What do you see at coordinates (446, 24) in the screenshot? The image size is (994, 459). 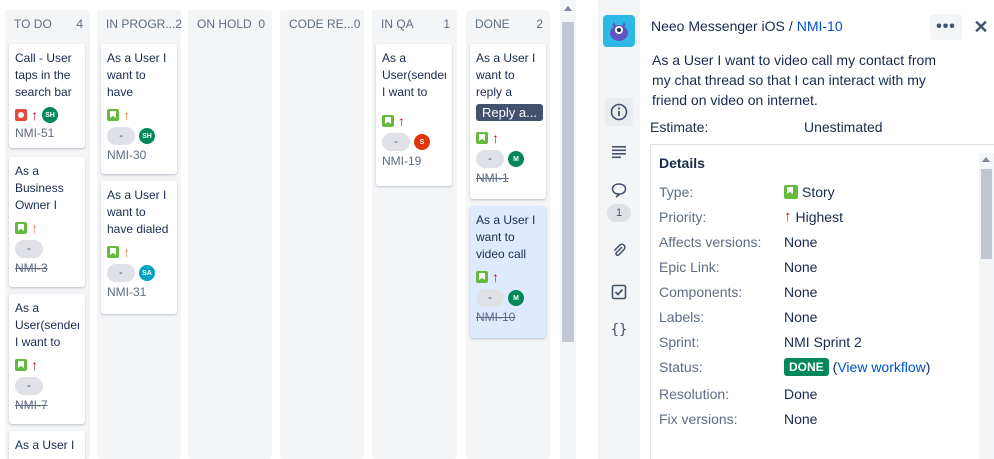 I see `column-count: 1` at bounding box center [446, 24].